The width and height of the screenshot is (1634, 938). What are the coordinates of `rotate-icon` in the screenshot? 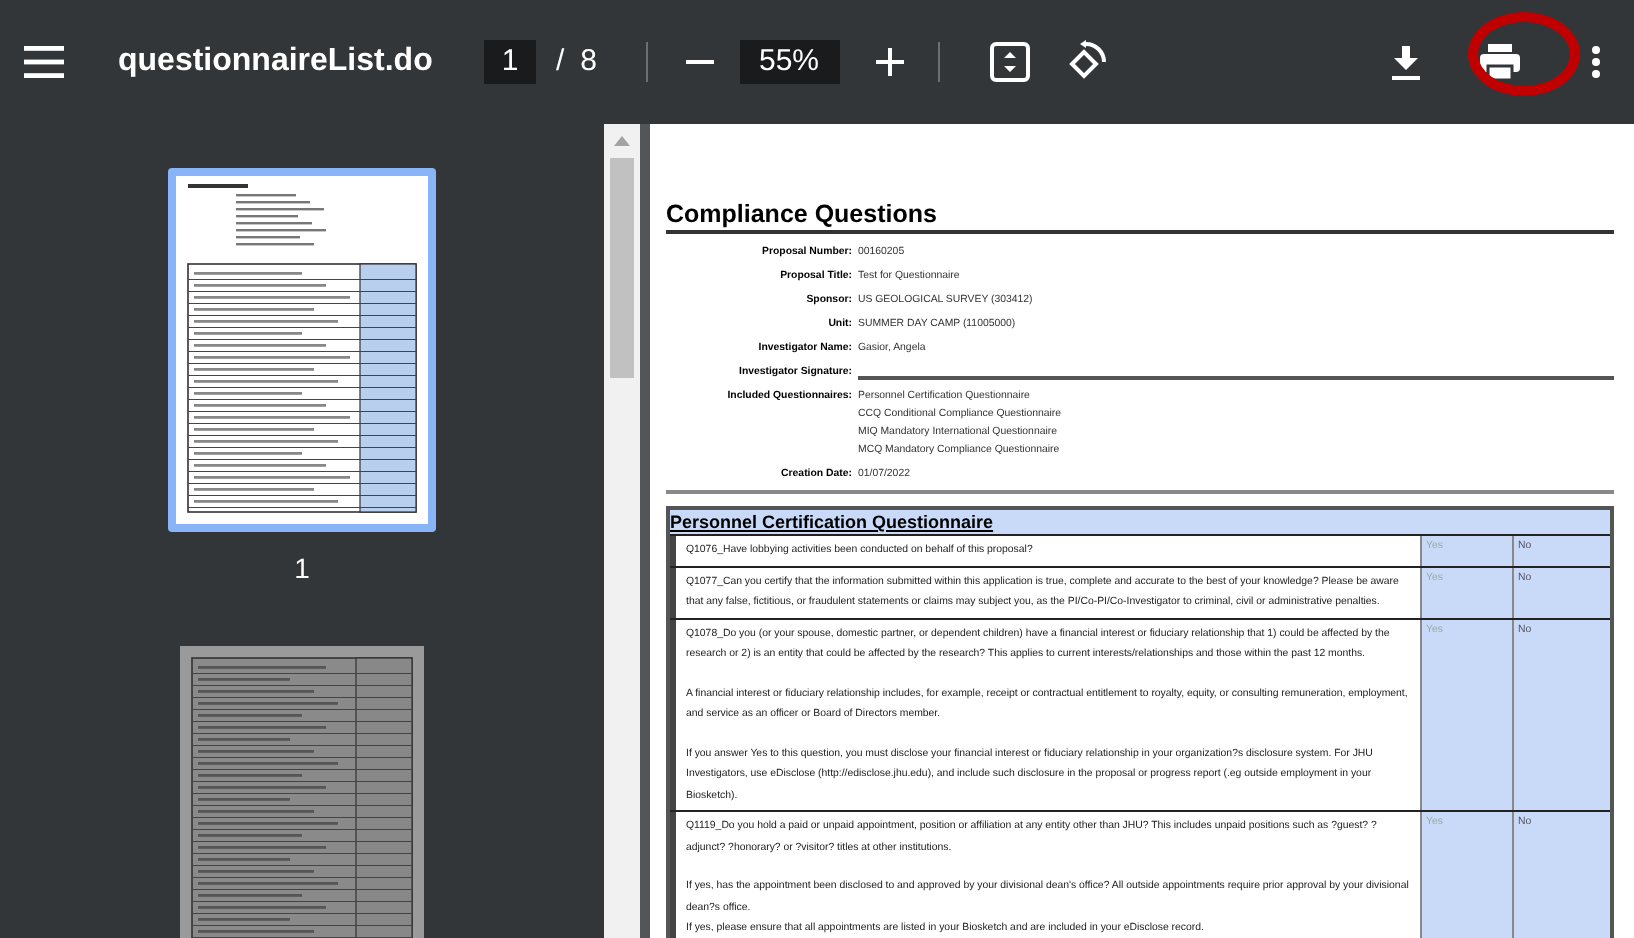 It's located at (1085, 62).